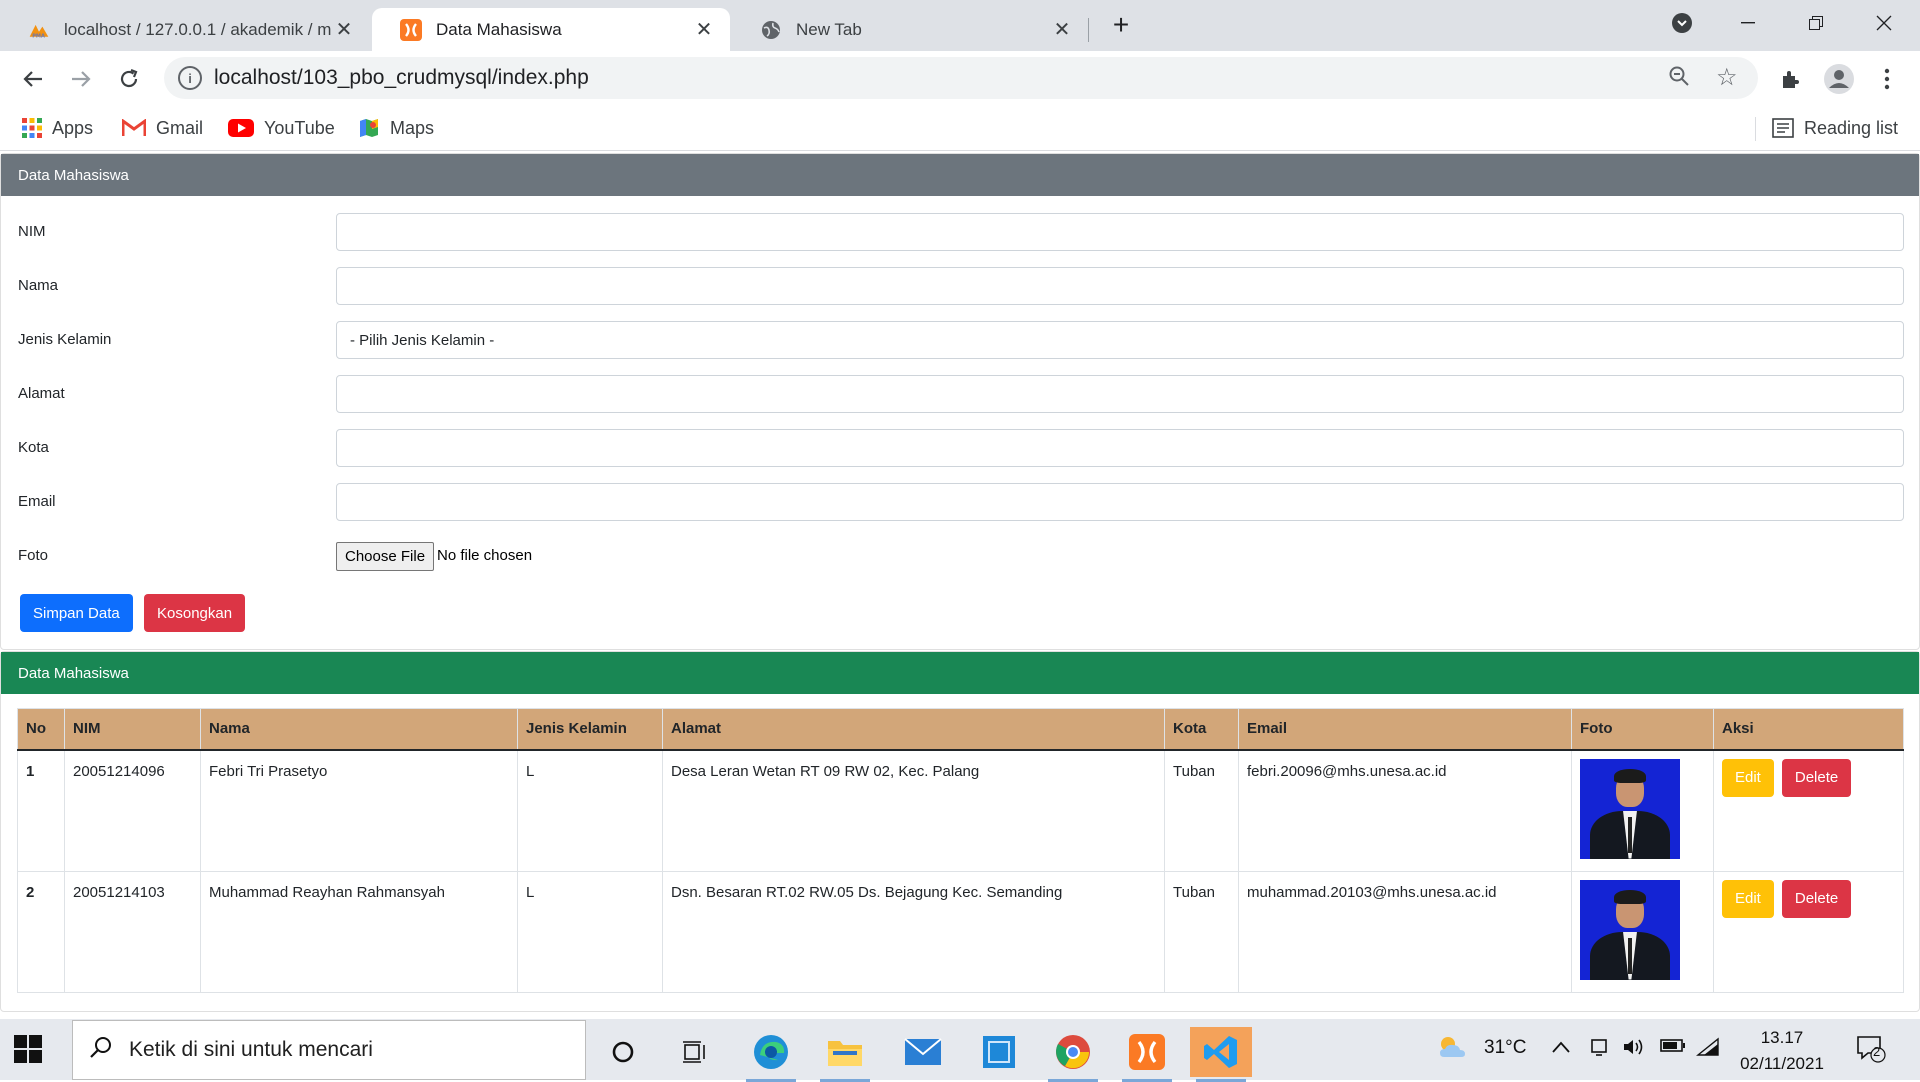 The image size is (1920, 1082). Describe the element at coordinates (101, 1050) in the screenshot. I see `search-icon` at that location.